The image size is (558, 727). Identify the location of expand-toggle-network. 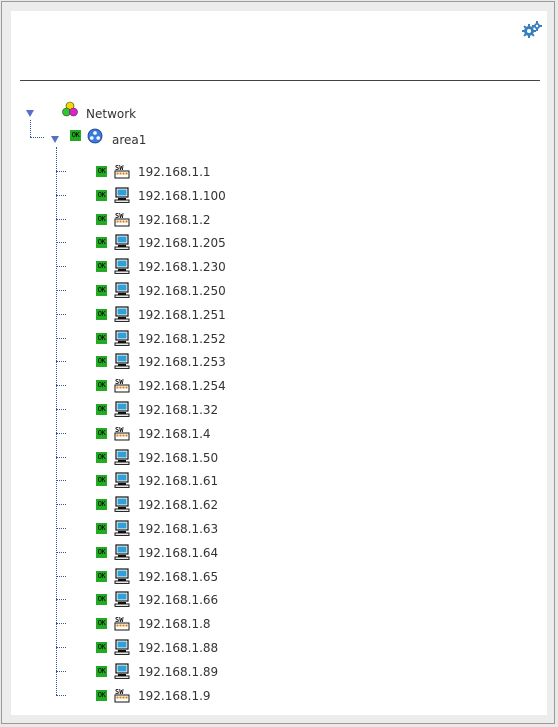
(30, 113).